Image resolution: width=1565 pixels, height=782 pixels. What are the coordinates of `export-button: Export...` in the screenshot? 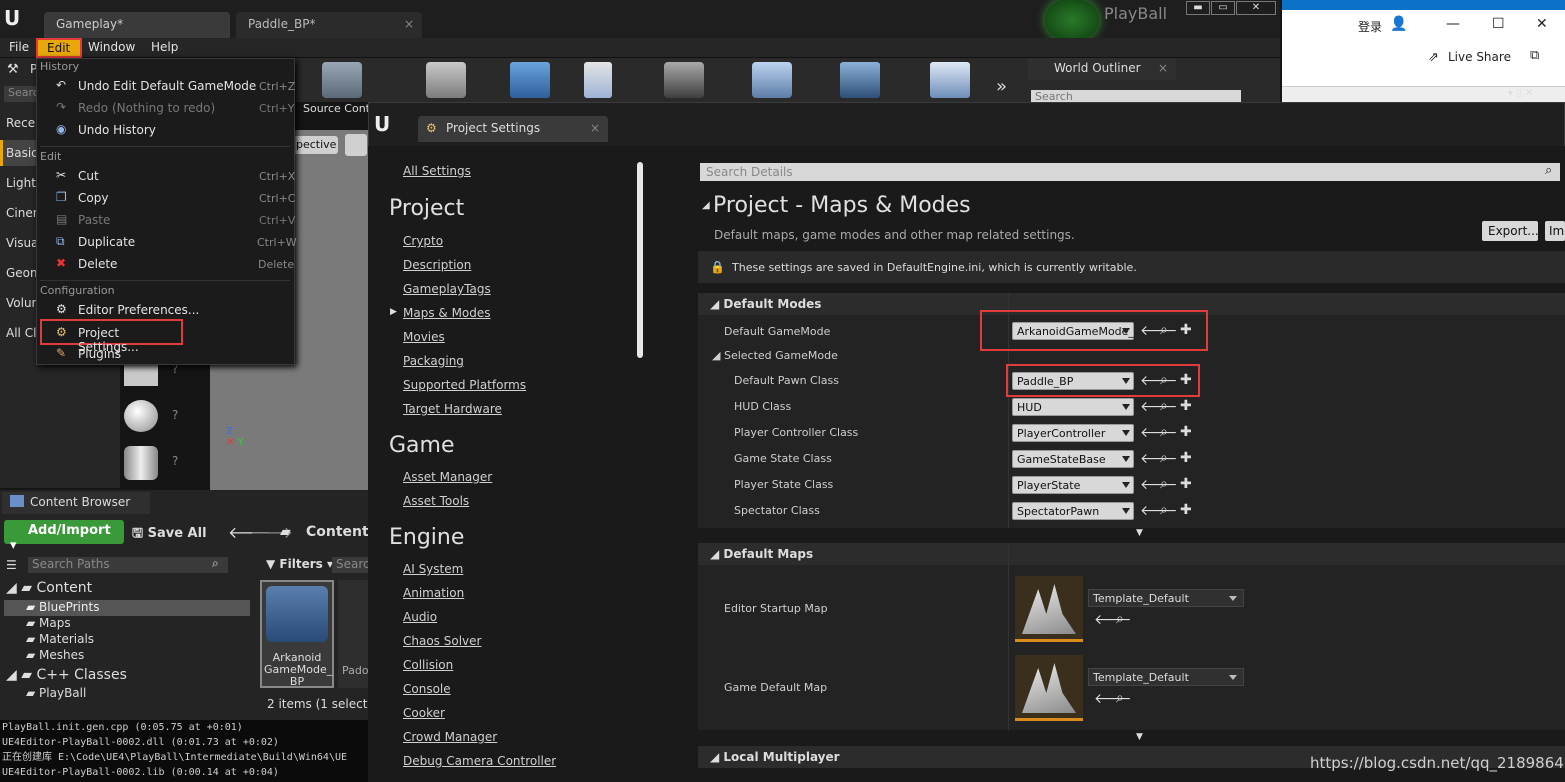 It's located at (1510, 231).